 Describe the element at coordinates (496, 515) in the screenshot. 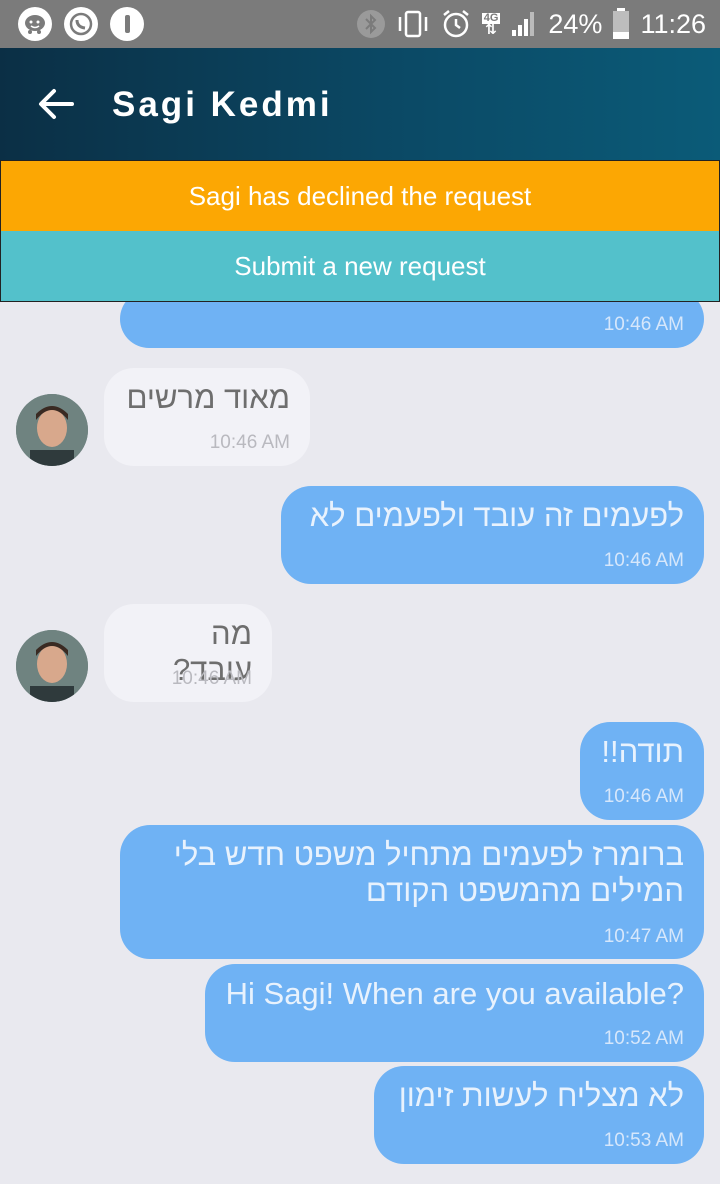

I see `message-text: לפעמים זה עובד ולפעמים לא` at that location.